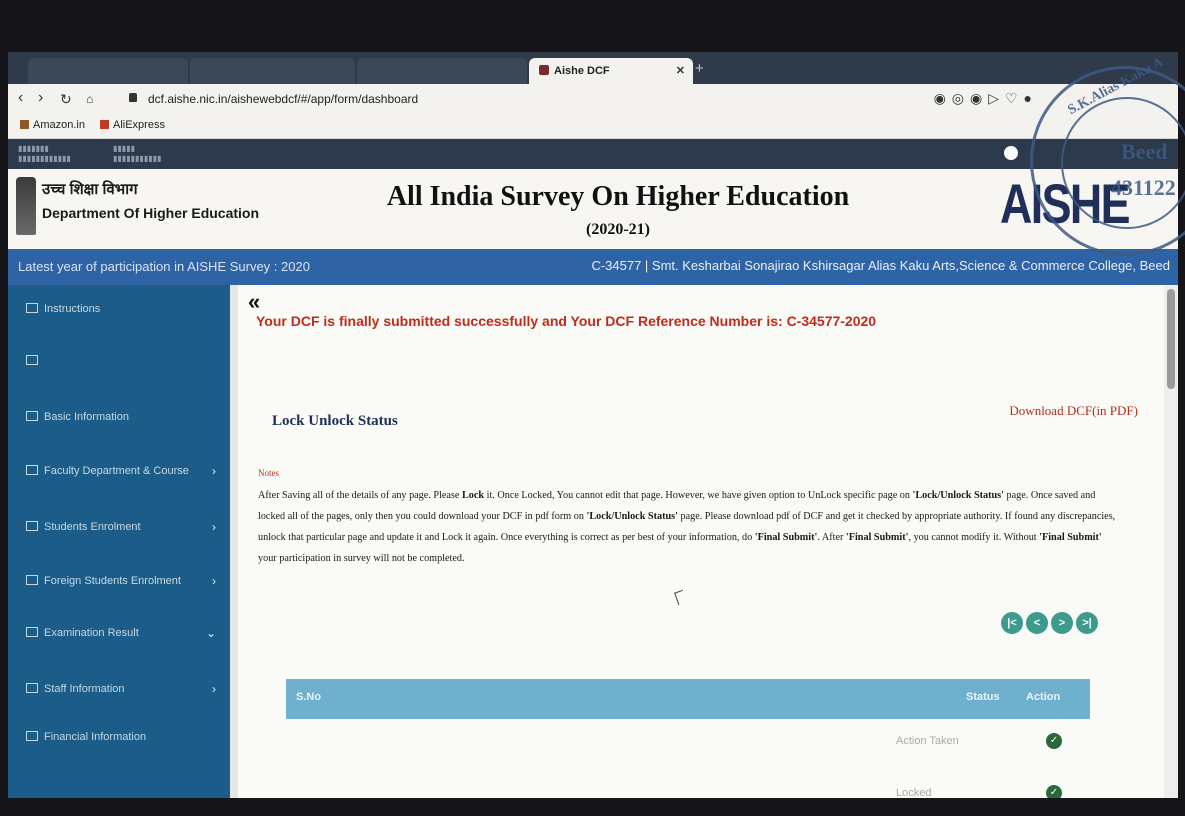 The height and width of the screenshot is (816, 1185). I want to click on amazon-icon, so click(24, 124).